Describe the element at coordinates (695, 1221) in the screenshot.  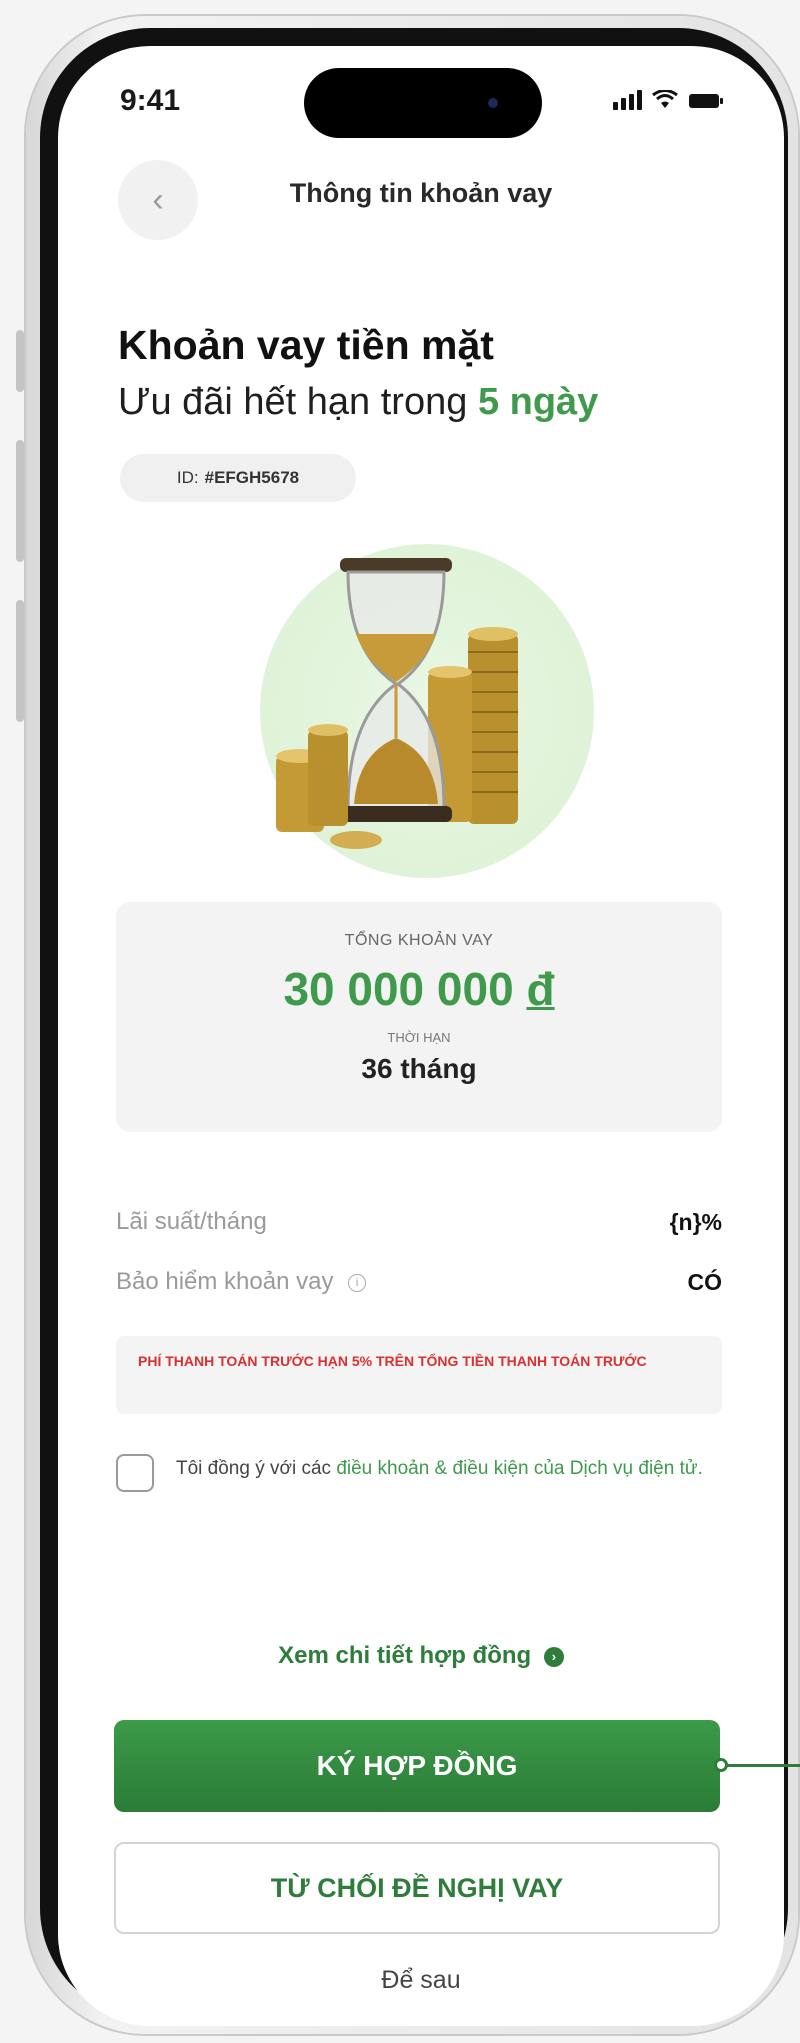
I see `interest-rate-value: {n}%` at that location.